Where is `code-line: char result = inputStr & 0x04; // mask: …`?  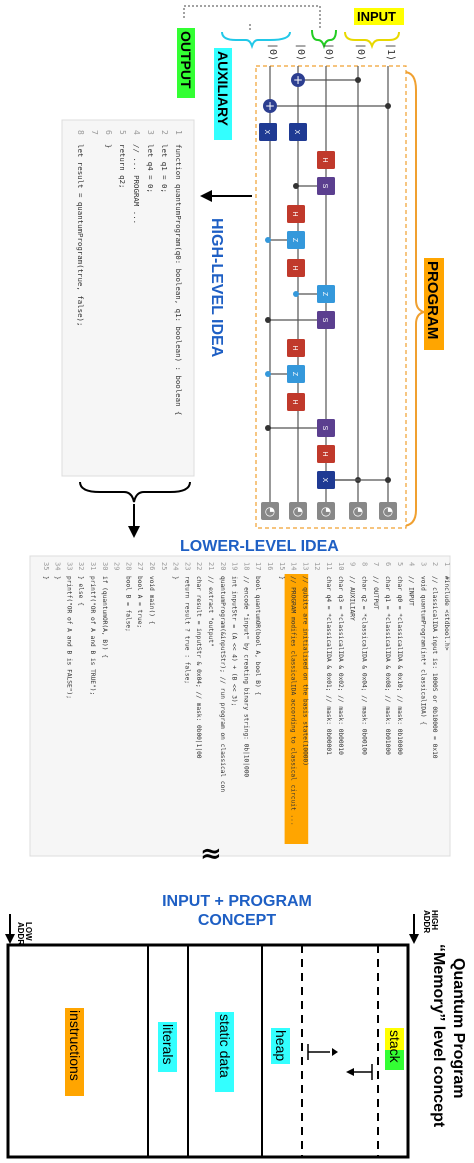
code-line: char result = inputStr & 0x04; // mask: … is located at coordinates (198, 667).